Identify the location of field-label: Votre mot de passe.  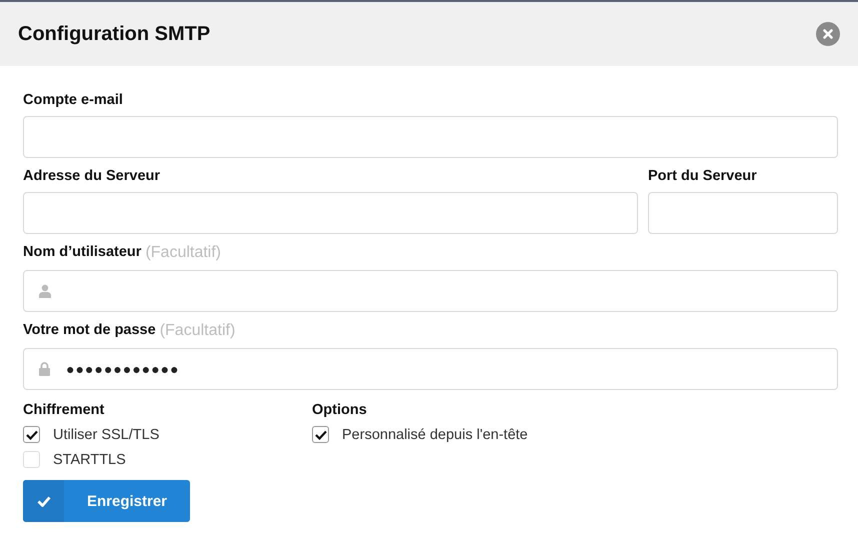
(89, 331).